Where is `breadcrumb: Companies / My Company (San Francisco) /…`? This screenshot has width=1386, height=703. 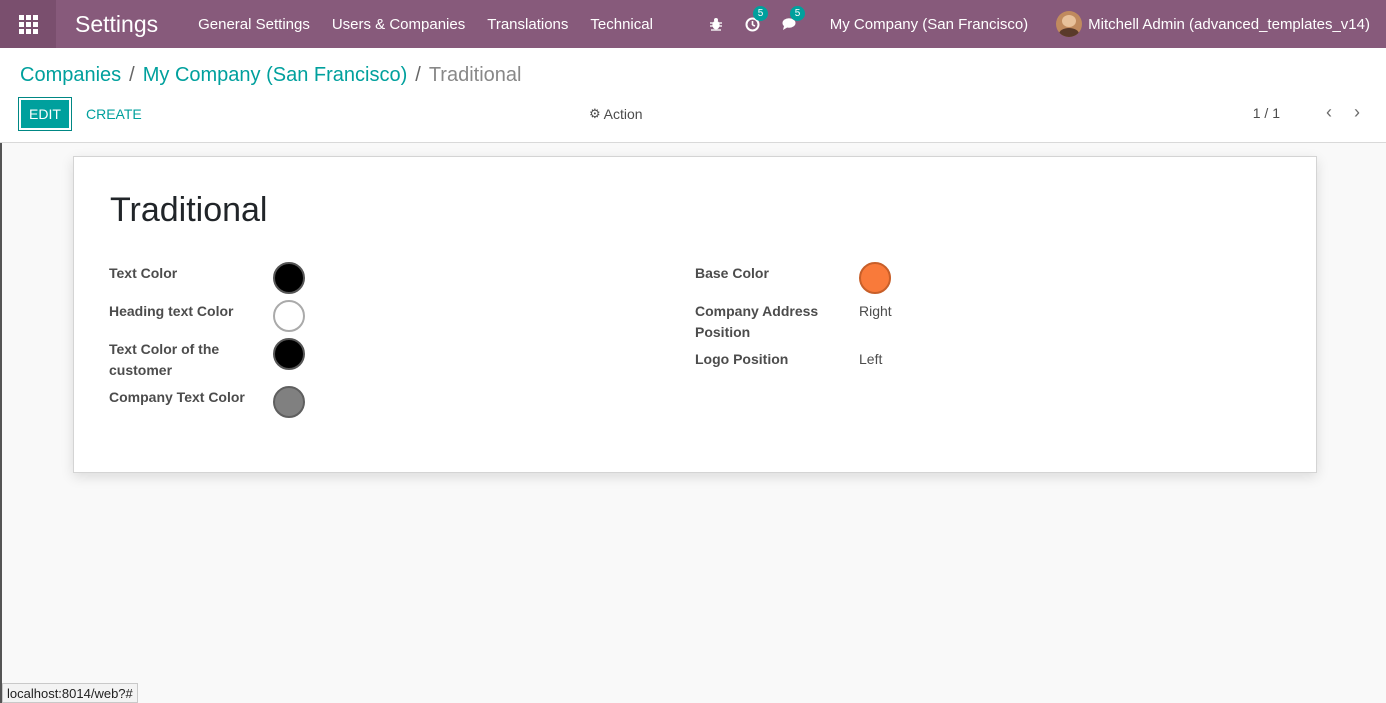 breadcrumb: Companies / My Company (San Francisco) /… is located at coordinates (270, 75).